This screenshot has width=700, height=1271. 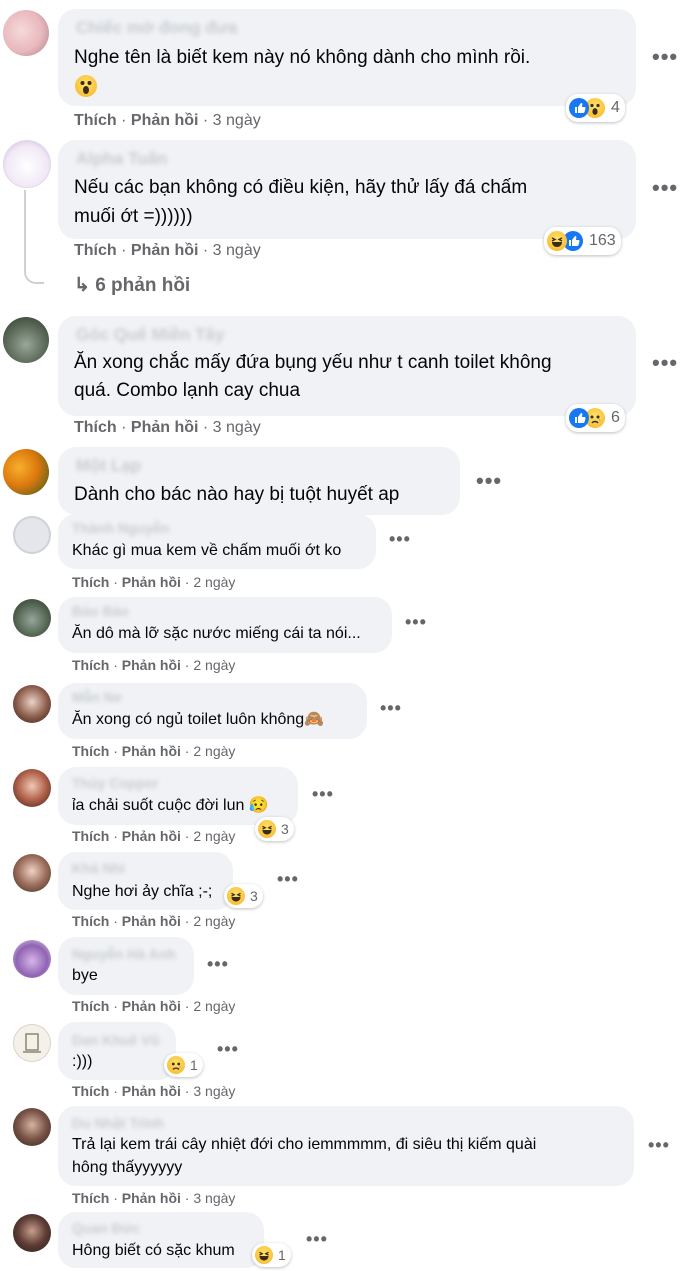 I want to click on comment-actions: Thích · Phản hồi · 2 ngày, so click(x=153, y=665).